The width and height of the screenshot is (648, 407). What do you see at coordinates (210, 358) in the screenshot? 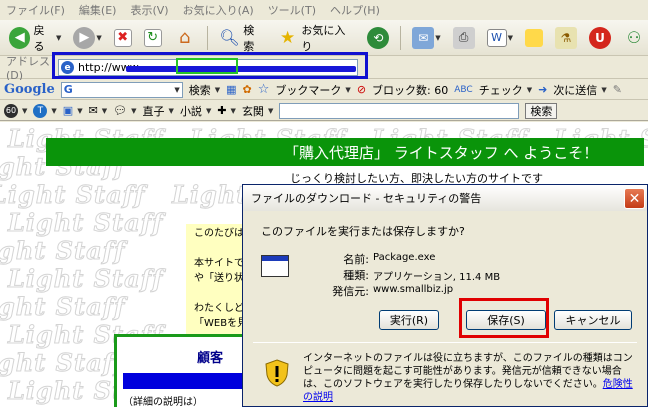
I see `customer-box-title: 顧客` at bounding box center [210, 358].